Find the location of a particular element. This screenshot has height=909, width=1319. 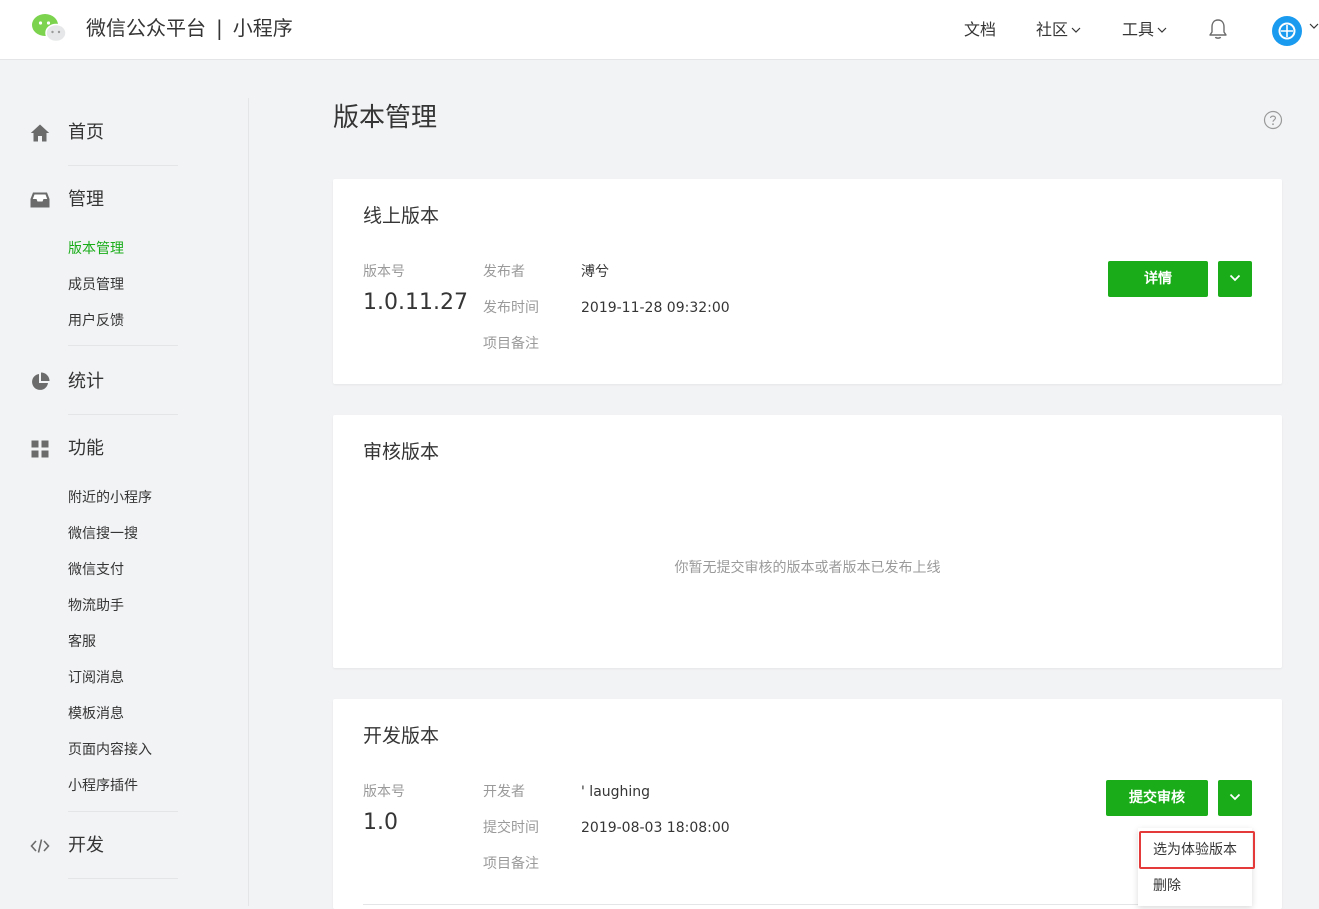

submit-time-label: 提交时间 is located at coordinates (511, 828).